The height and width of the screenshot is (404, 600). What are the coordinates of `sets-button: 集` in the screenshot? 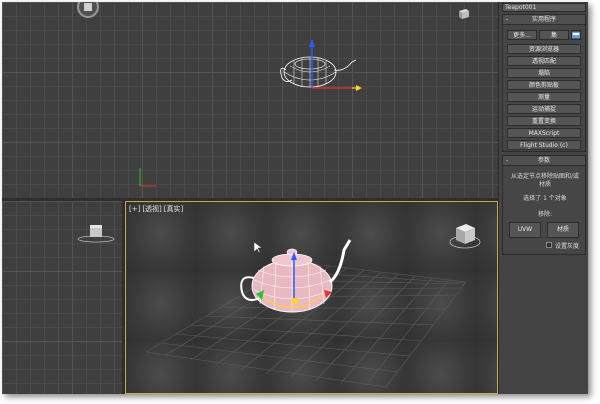 It's located at (554, 35).